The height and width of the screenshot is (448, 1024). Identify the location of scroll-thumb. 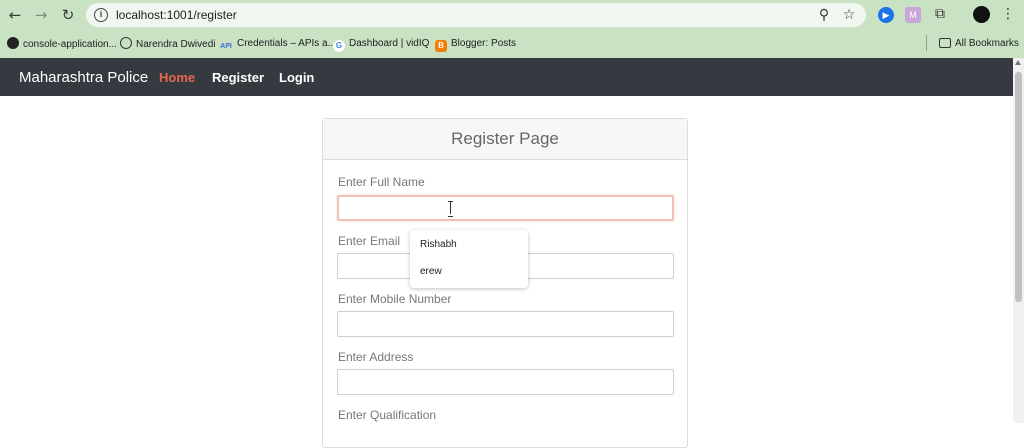
(1018, 187).